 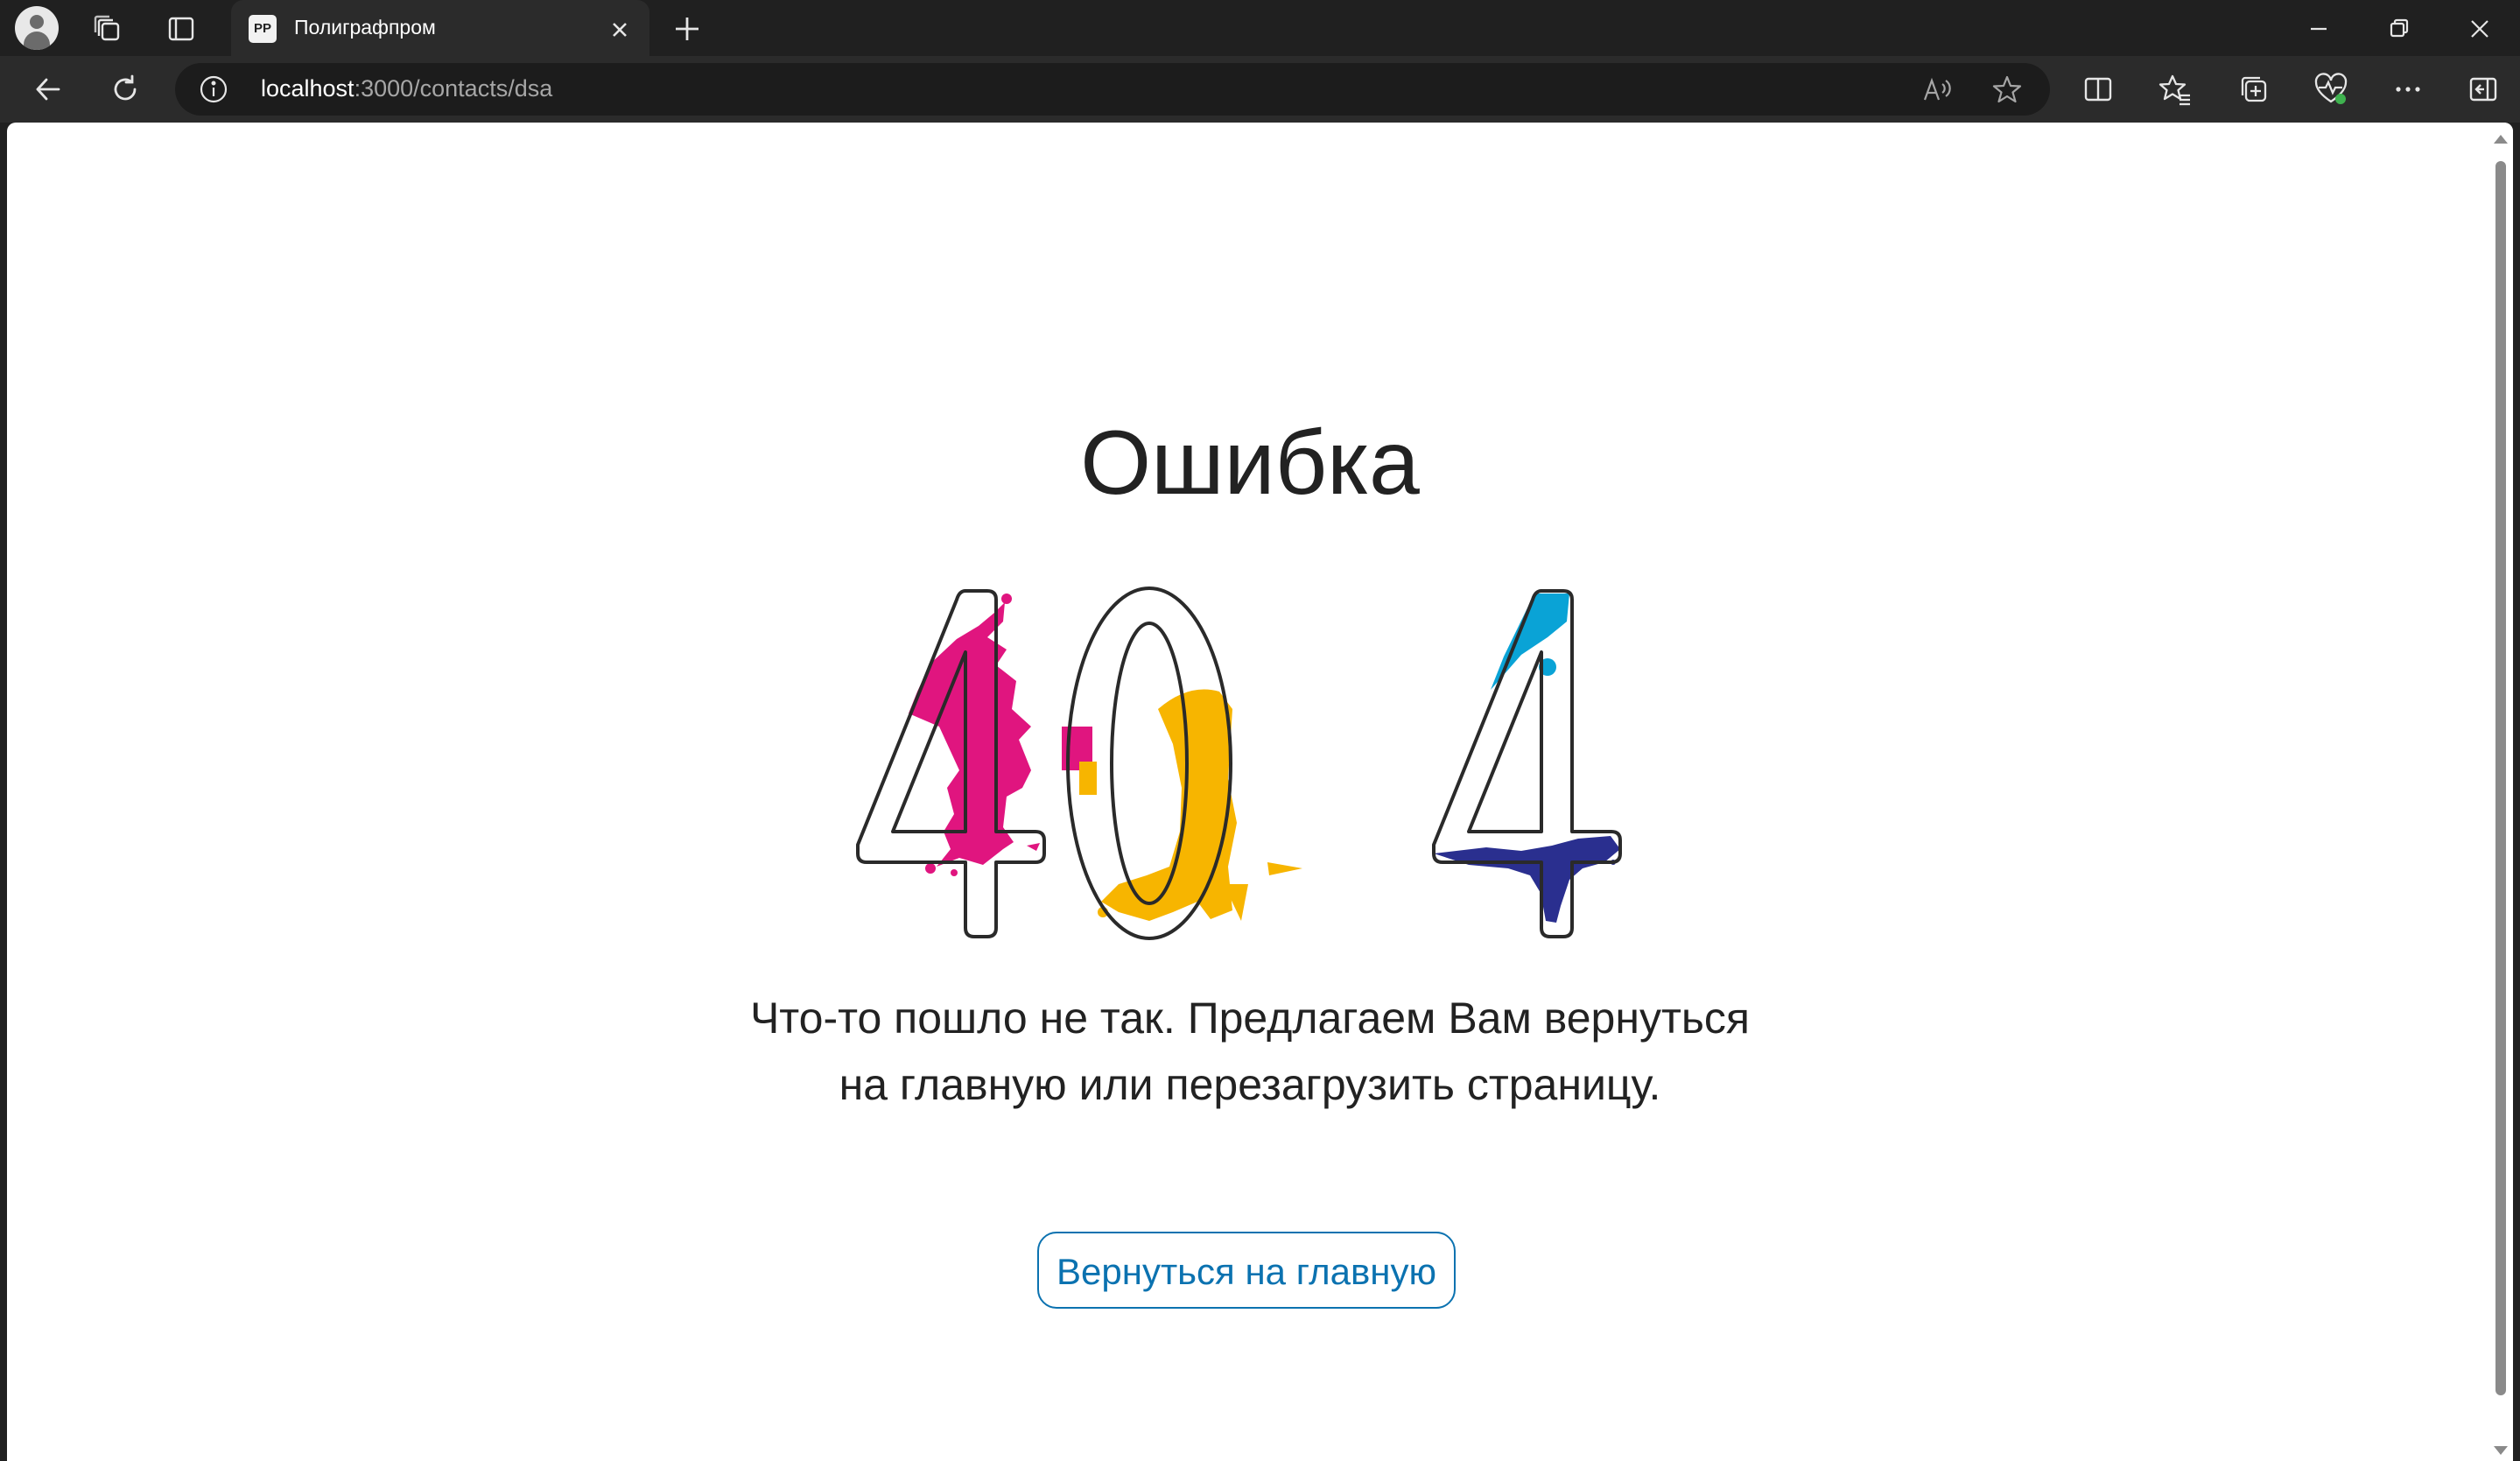 I want to click on reload-icon, so click(x=125, y=87).